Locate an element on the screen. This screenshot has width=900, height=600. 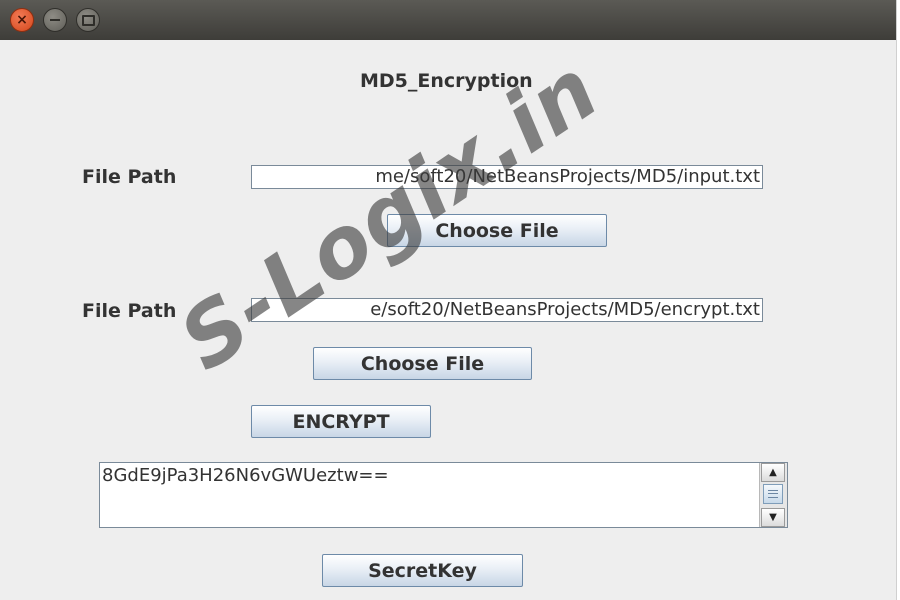
scroll-up-button: ▲ is located at coordinates (773, 472).